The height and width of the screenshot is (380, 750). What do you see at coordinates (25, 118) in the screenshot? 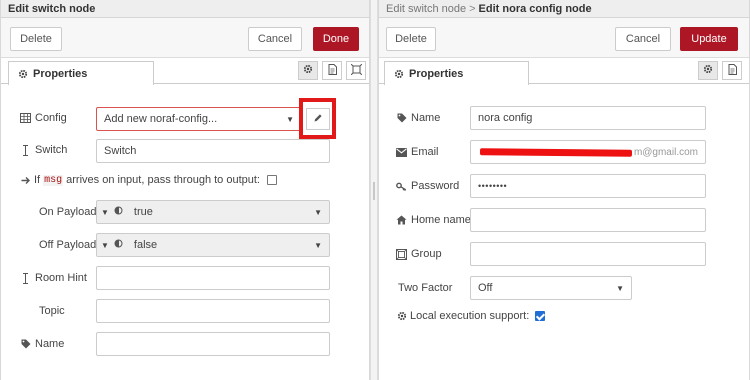
I see `table-icon` at bounding box center [25, 118].